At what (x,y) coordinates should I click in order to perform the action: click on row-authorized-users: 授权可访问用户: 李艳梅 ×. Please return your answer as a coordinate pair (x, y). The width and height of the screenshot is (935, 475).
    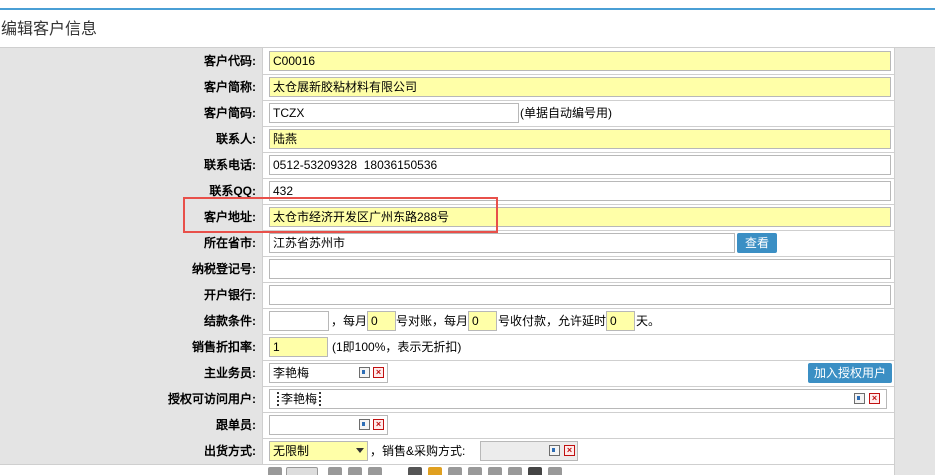
    Looking at the image, I should click on (447, 399).